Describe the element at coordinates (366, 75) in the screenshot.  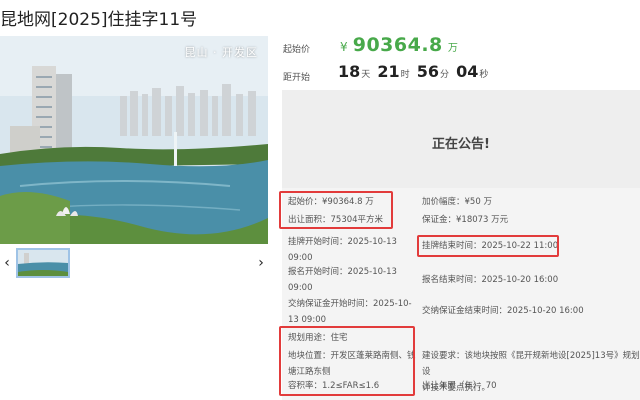
I see `countdown-days-unit: 天` at that location.